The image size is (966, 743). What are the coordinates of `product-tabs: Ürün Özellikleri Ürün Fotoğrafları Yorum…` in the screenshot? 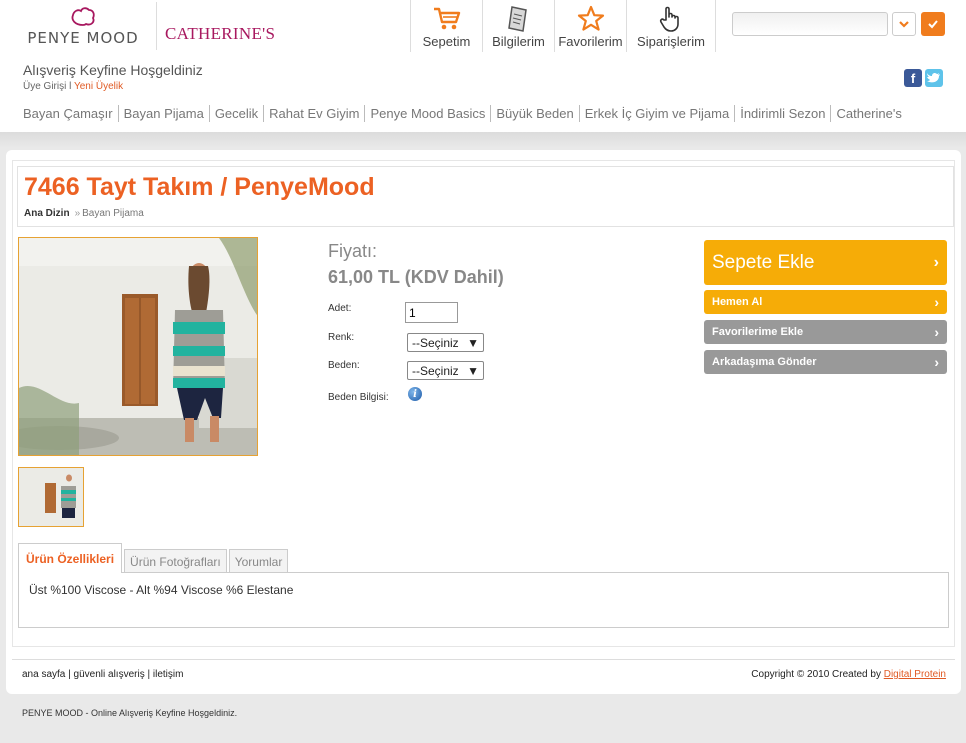 It's located at (153, 558).